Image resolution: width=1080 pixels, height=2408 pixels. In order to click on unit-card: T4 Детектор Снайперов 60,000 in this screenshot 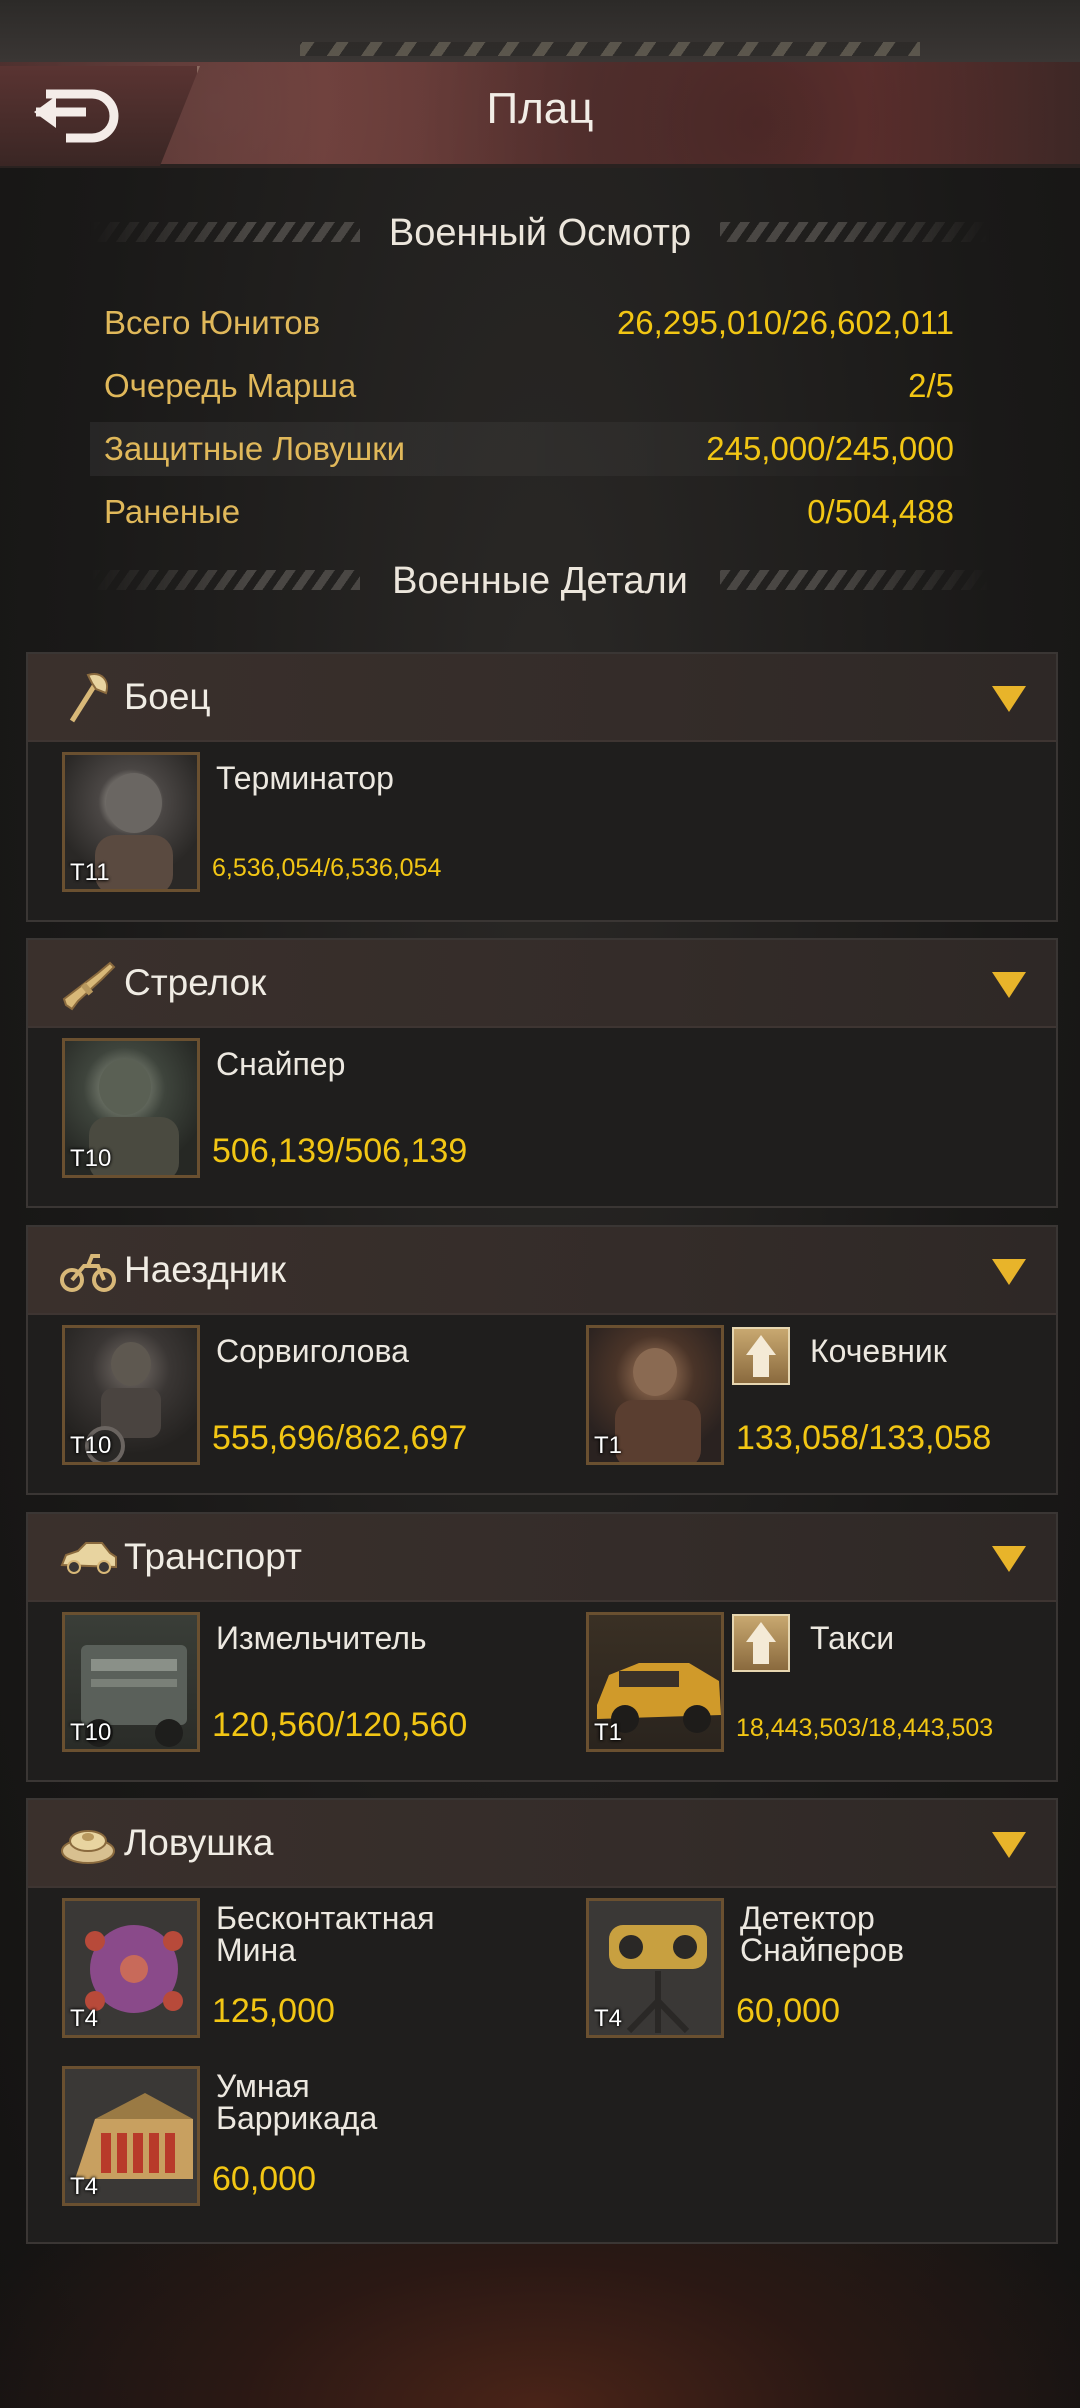, I will do `click(826, 1973)`.